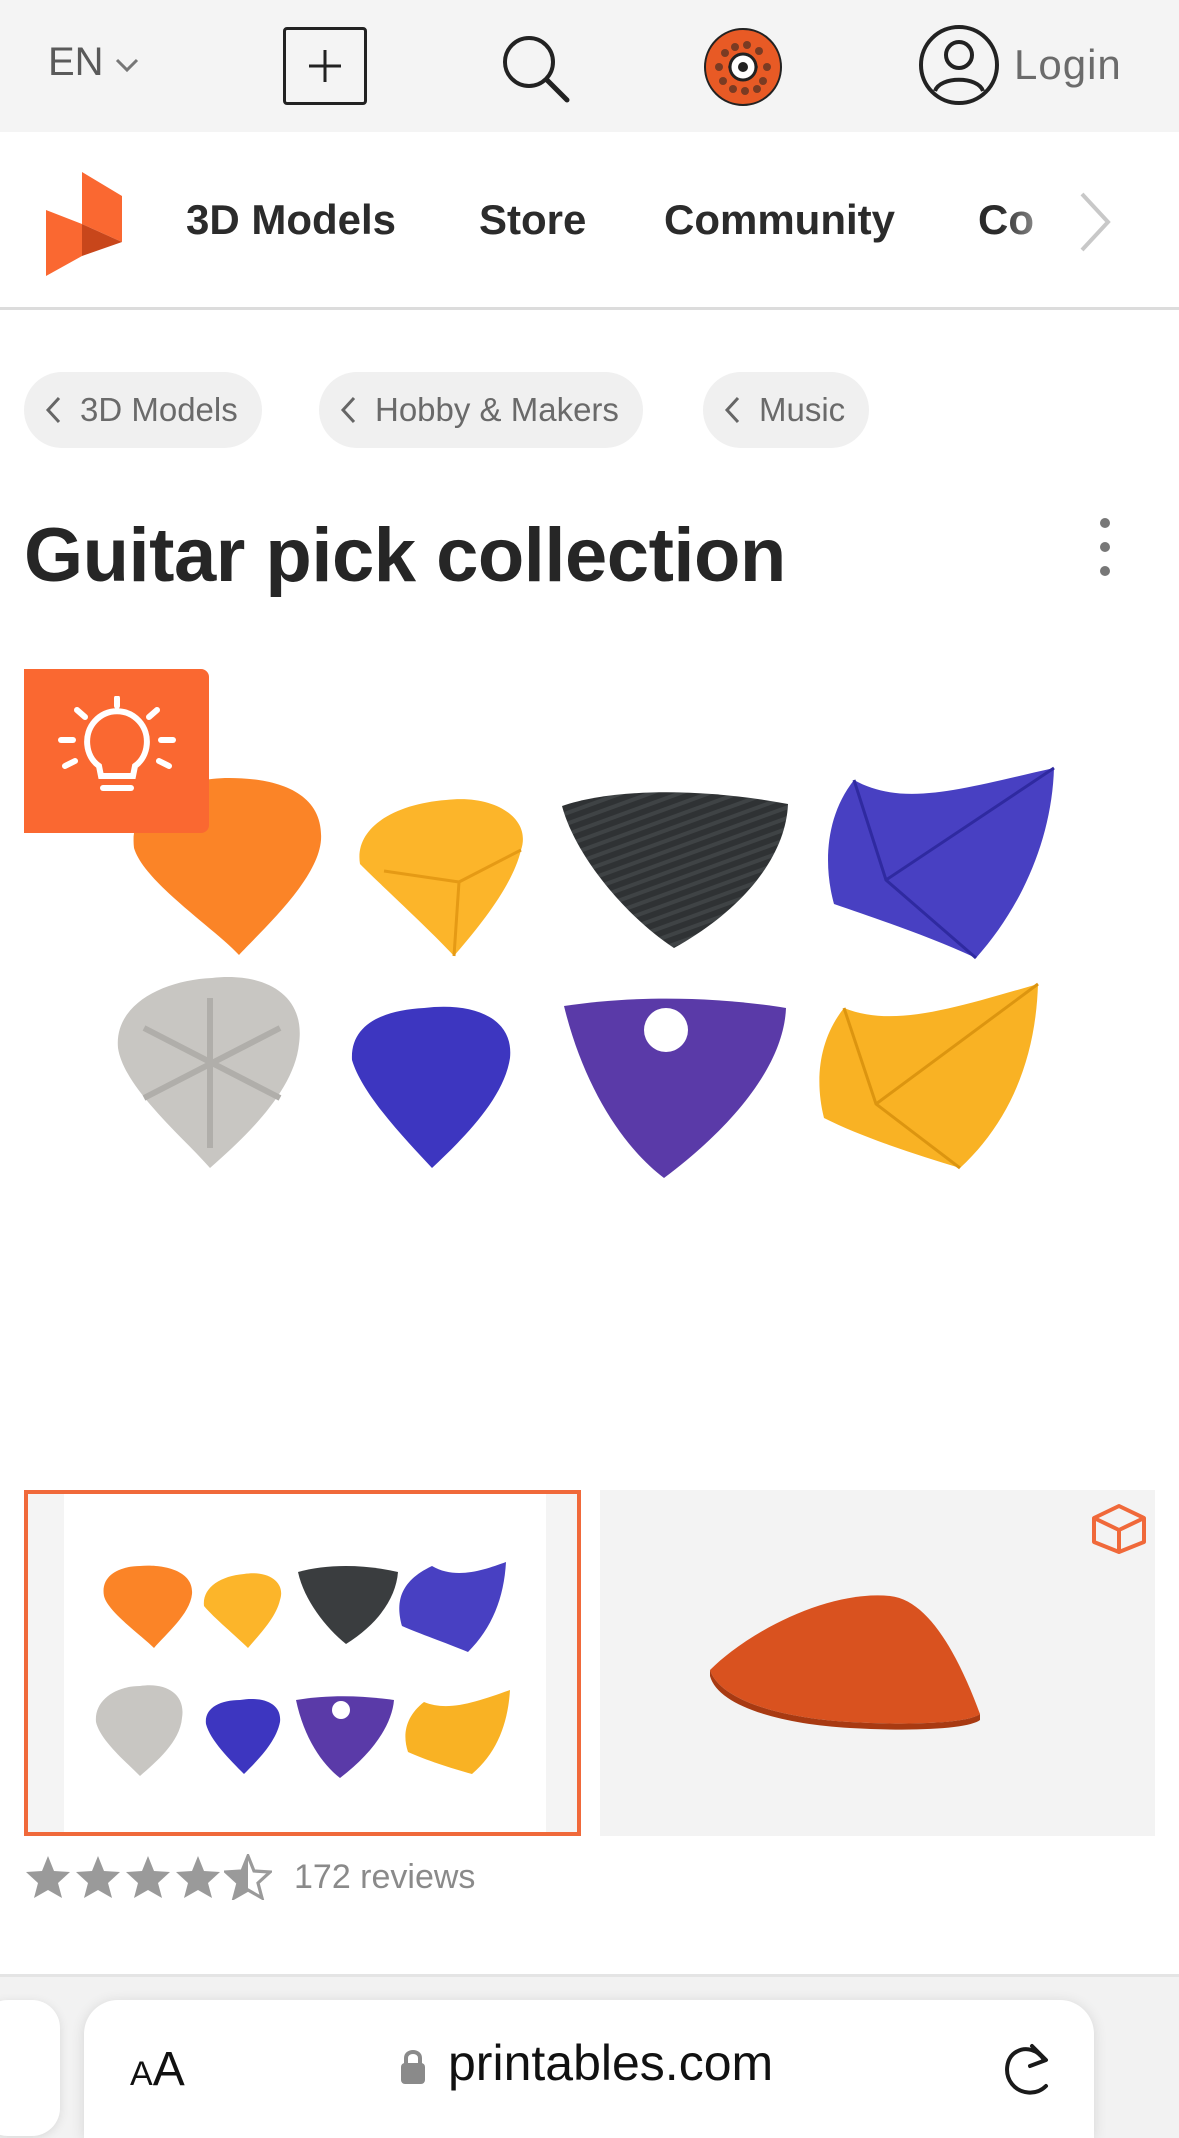 The image size is (1179, 2138). I want to click on breadcrumb-hobby-makers: Hobby & Makers, so click(481, 410).